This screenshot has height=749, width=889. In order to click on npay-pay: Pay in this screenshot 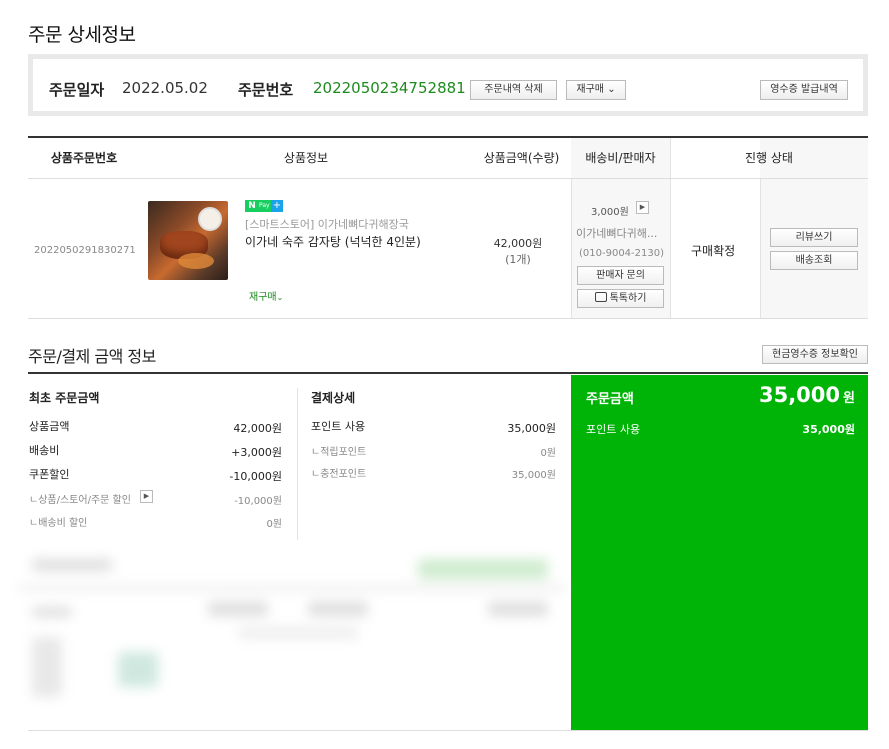, I will do `click(265, 206)`.